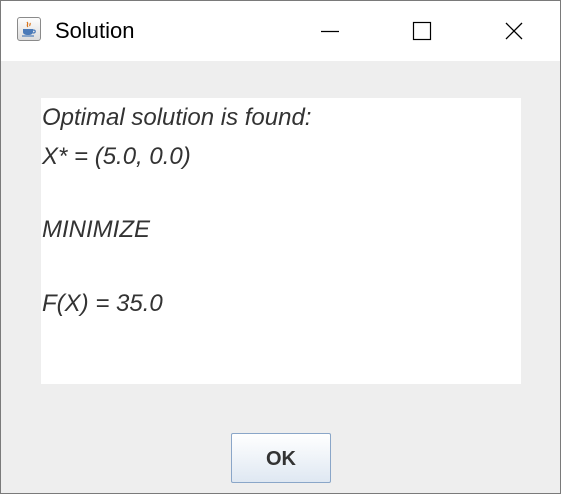 This screenshot has height=494, width=561. What do you see at coordinates (102, 303) in the screenshot?
I see `objective-value: F(X) = 35.0` at bounding box center [102, 303].